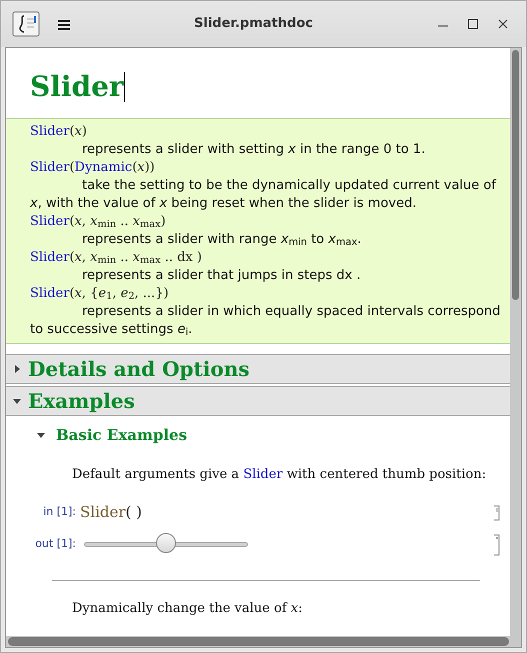  I want to click on slider, so click(166, 544).